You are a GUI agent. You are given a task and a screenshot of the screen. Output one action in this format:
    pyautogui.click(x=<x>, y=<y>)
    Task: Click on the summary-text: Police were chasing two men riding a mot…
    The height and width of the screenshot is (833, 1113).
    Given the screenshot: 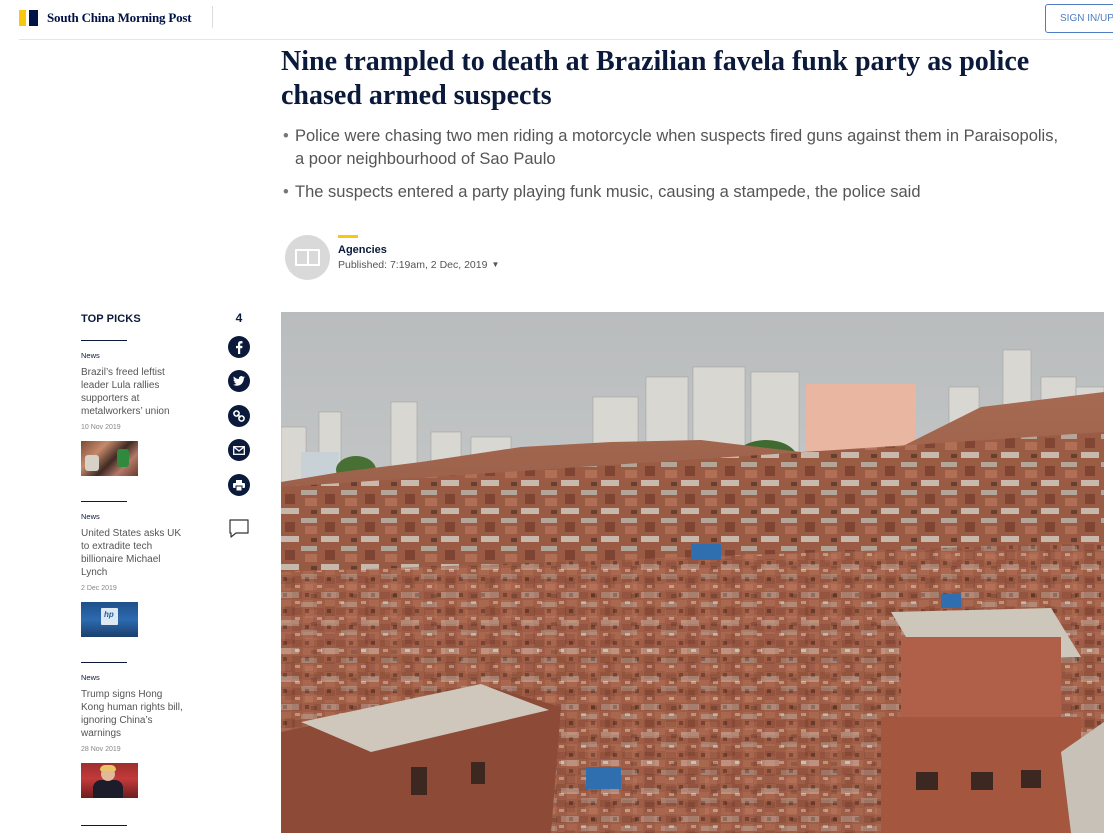 What is the action you would take?
    pyautogui.click(x=677, y=147)
    